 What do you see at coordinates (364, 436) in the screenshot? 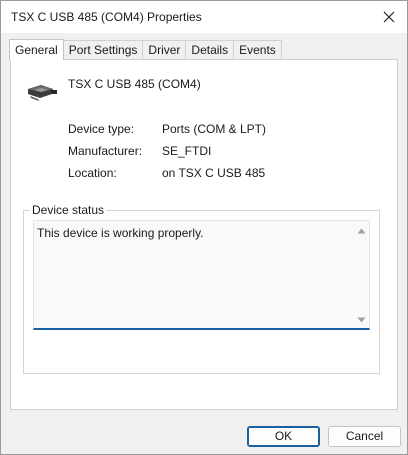
I see `cancel-button: Cancel` at bounding box center [364, 436].